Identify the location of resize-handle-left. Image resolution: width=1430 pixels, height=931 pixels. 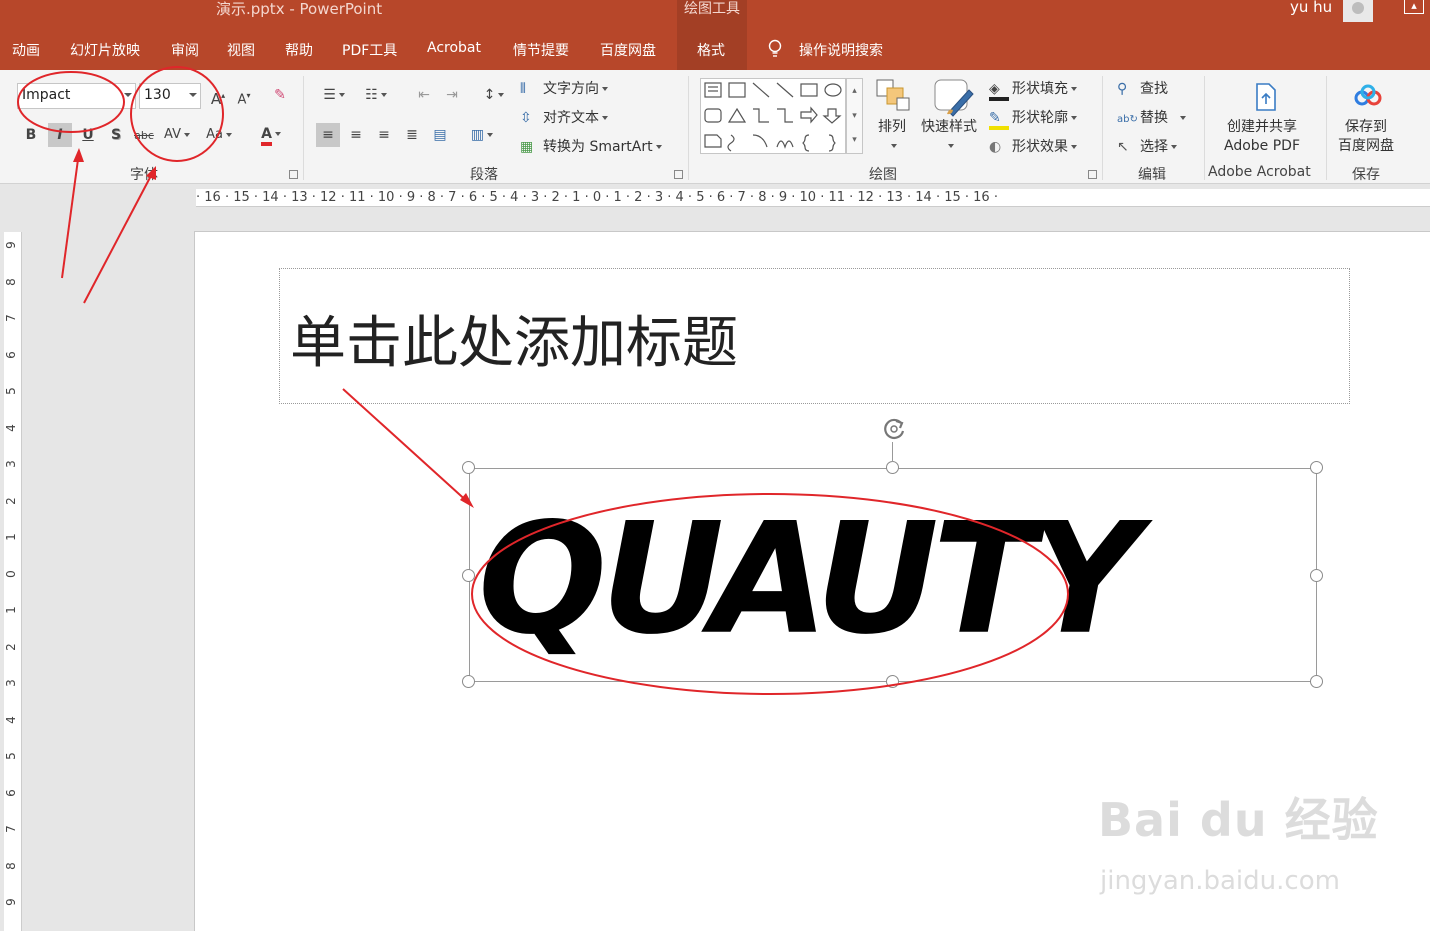
(468, 575).